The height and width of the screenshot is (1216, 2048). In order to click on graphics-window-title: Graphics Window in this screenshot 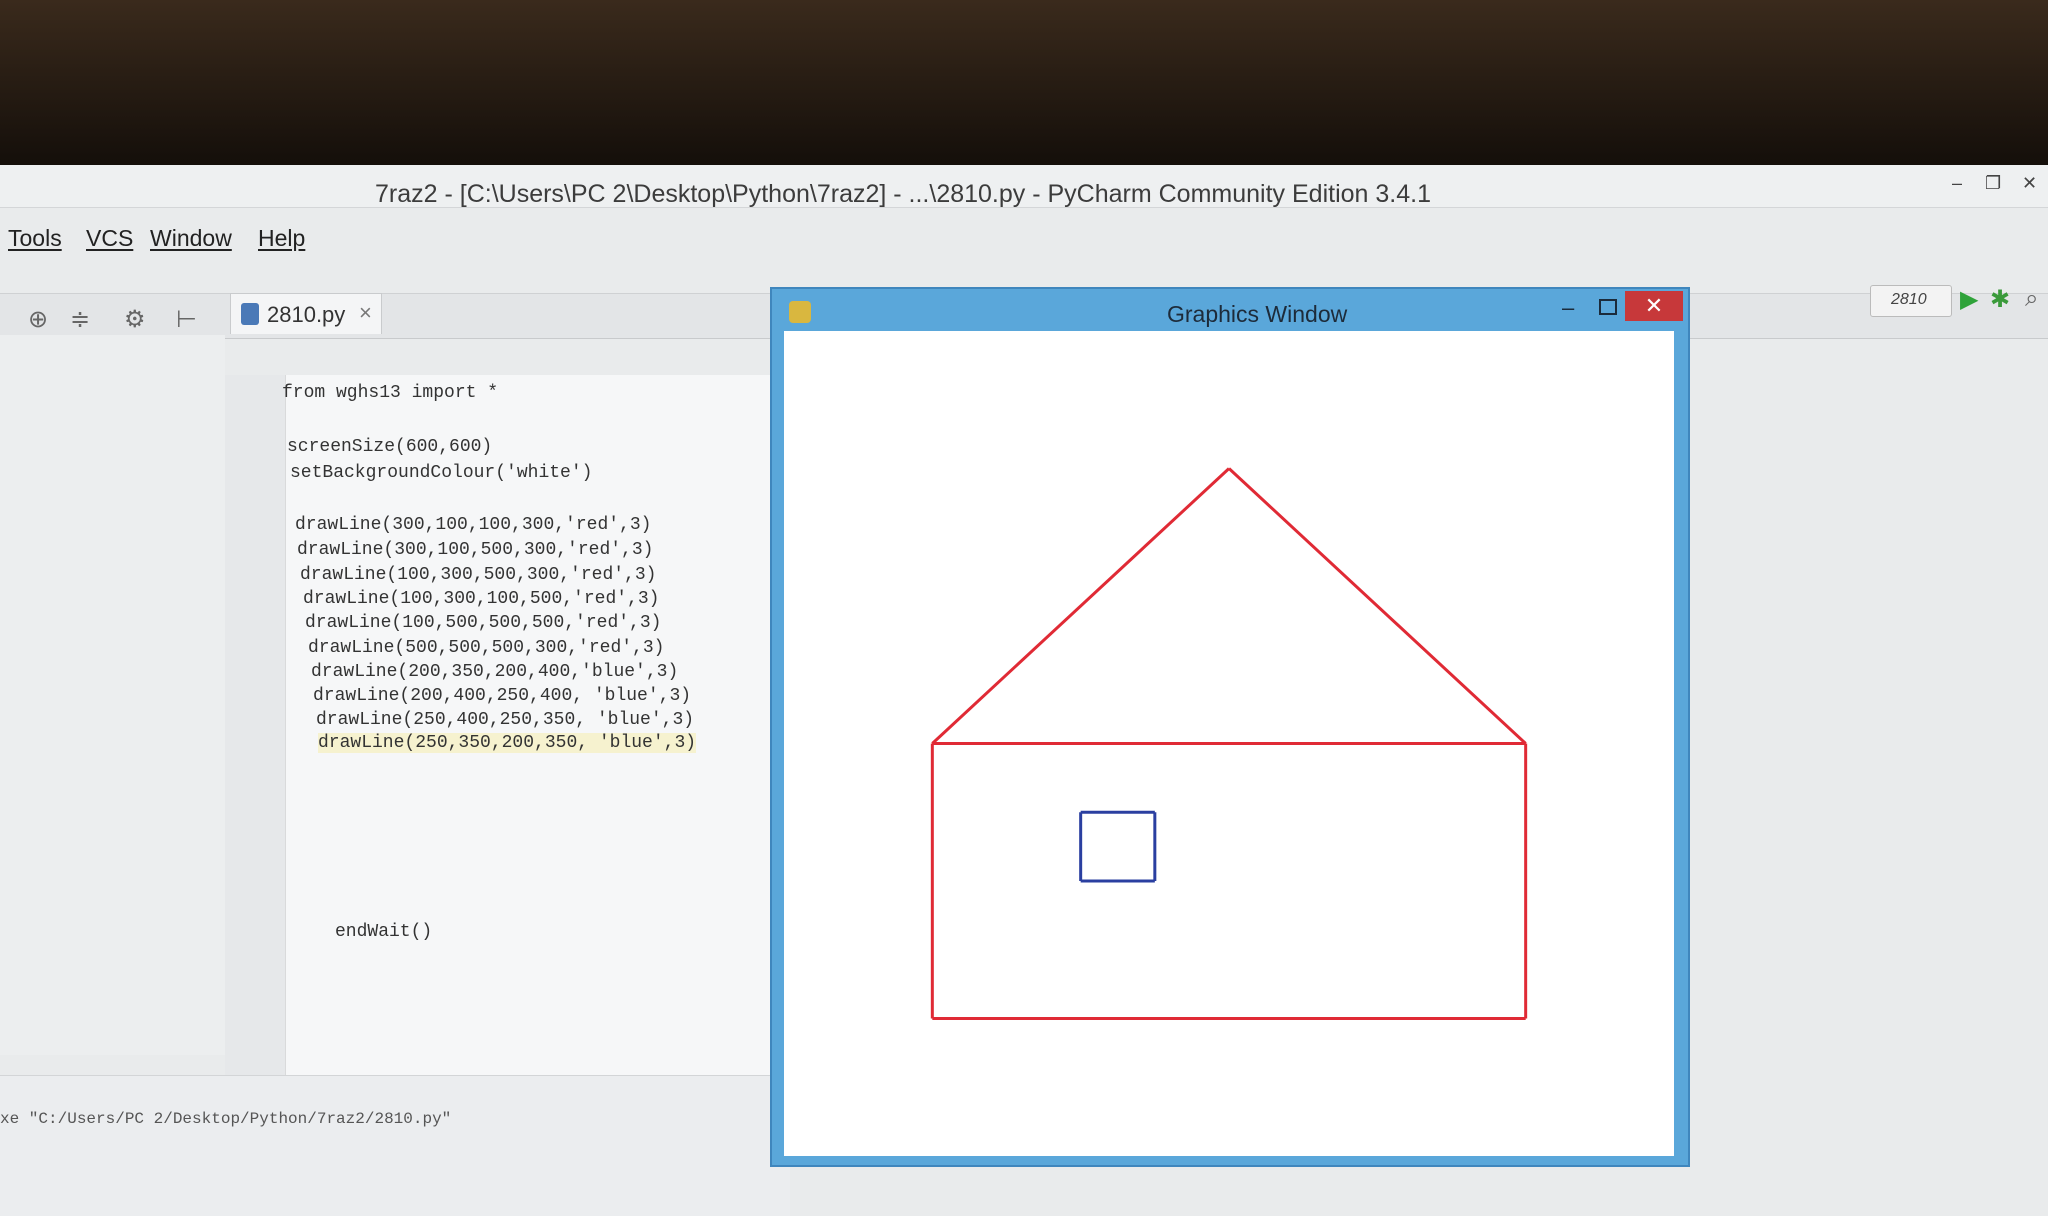, I will do `click(1257, 314)`.